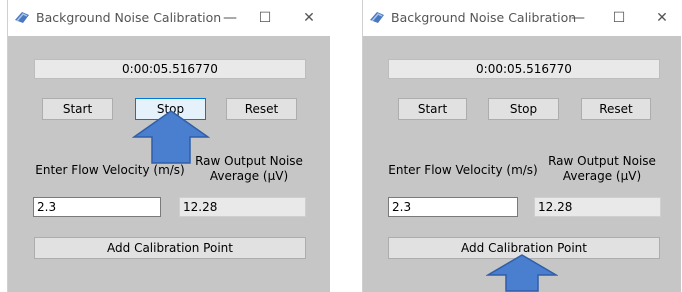 This screenshot has width=682, height=292. What do you see at coordinates (602, 161) in the screenshot?
I see `raw-output-label-line1: Raw Output Noise` at bounding box center [602, 161].